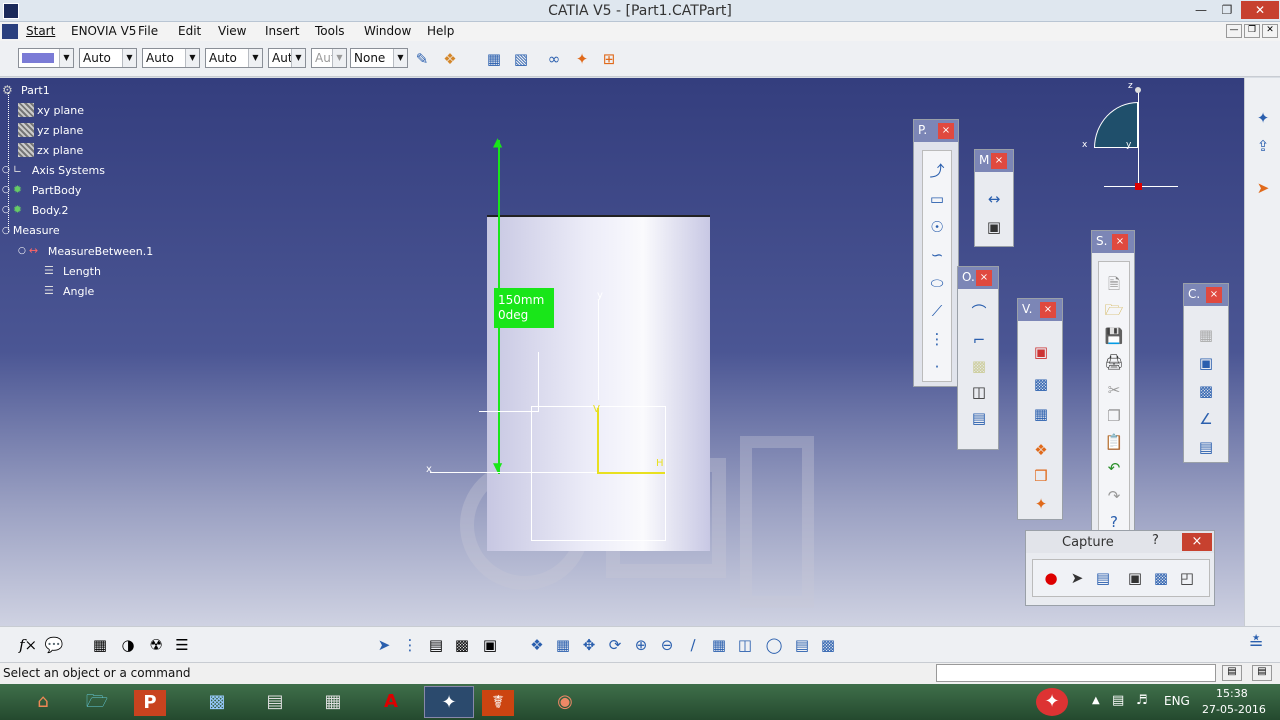 This screenshot has height=720, width=1280. What do you see at coordinates (524, 308) in the screenshot?
I see `measure-label: 150mm 0deg` at bounding box center [524, 308].